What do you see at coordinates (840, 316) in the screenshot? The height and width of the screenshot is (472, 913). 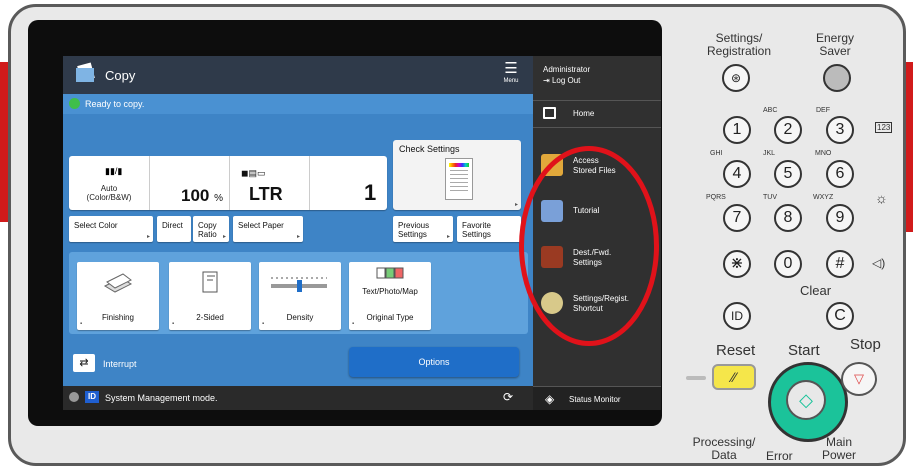 I see `clear-key: C` at bounding box center [840, 316].